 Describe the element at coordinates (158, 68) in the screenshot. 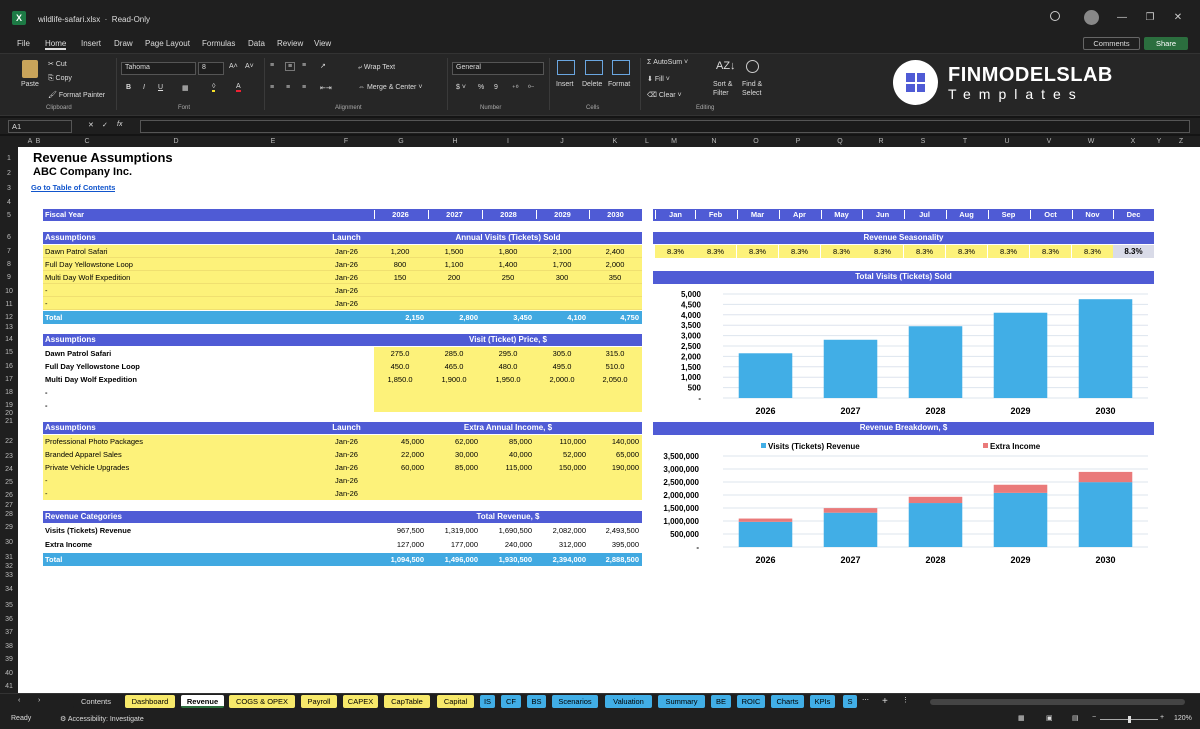

I see `font-name-select: Tahoma` at that location.